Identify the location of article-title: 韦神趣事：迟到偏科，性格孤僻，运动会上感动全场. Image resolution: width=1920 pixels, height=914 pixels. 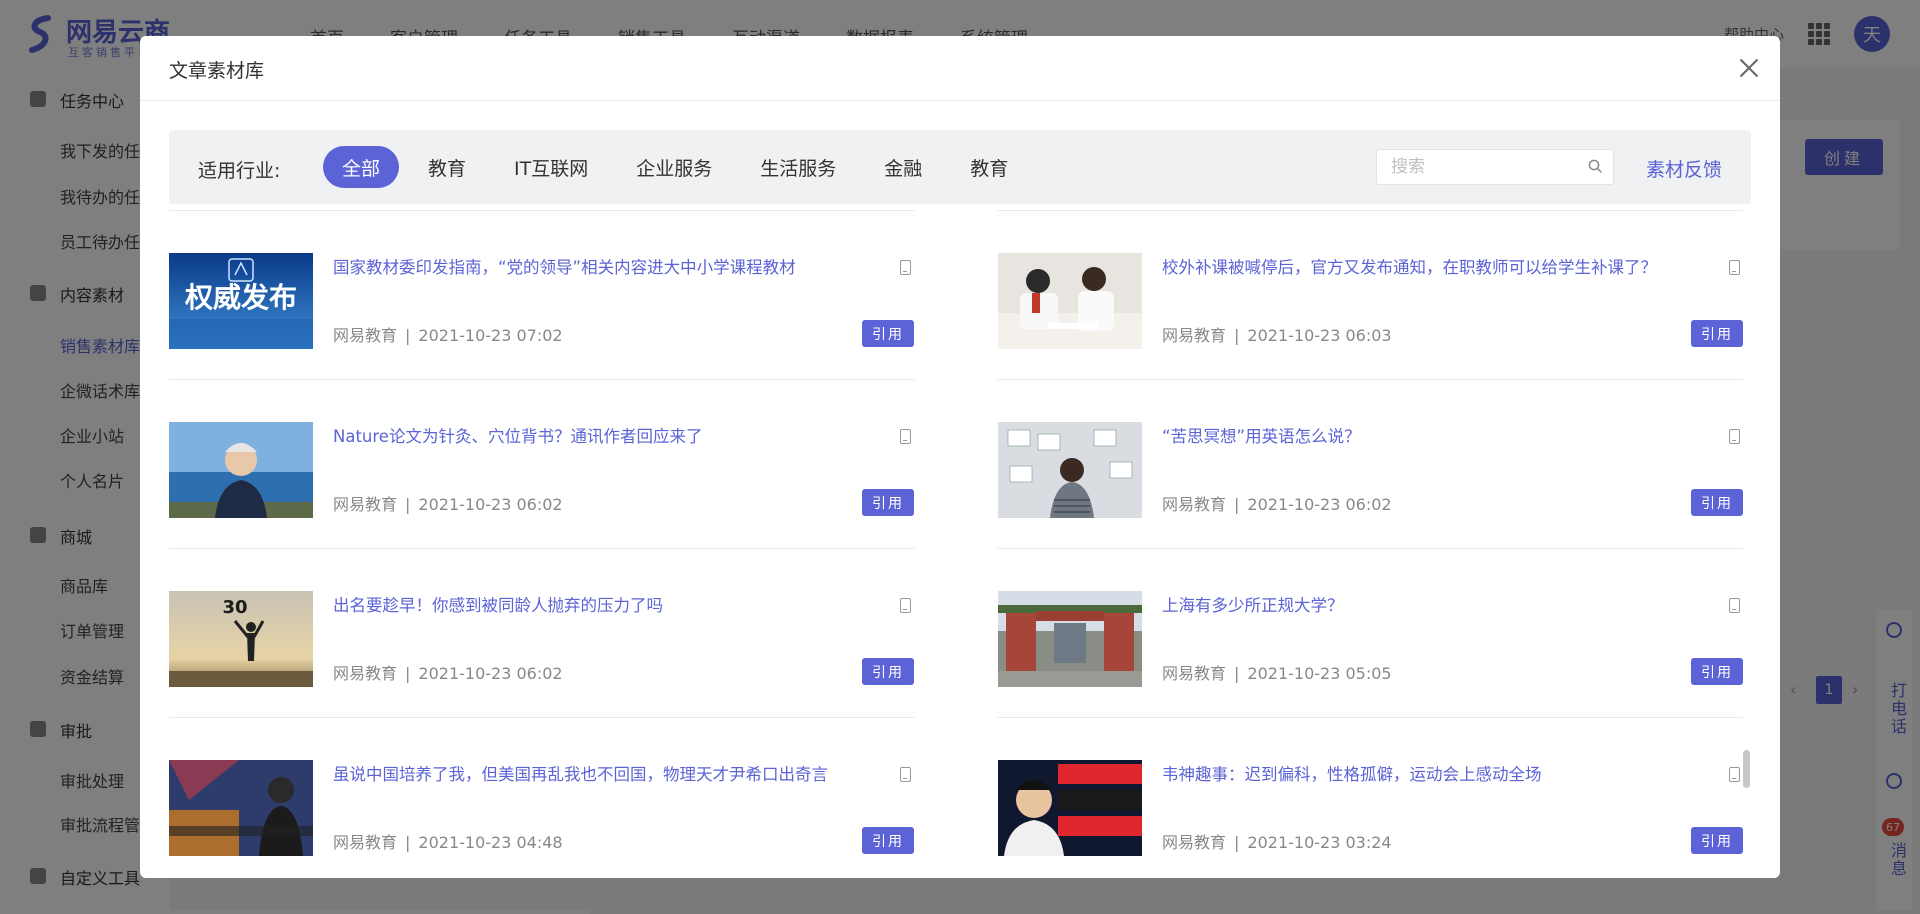
(1442, 773).